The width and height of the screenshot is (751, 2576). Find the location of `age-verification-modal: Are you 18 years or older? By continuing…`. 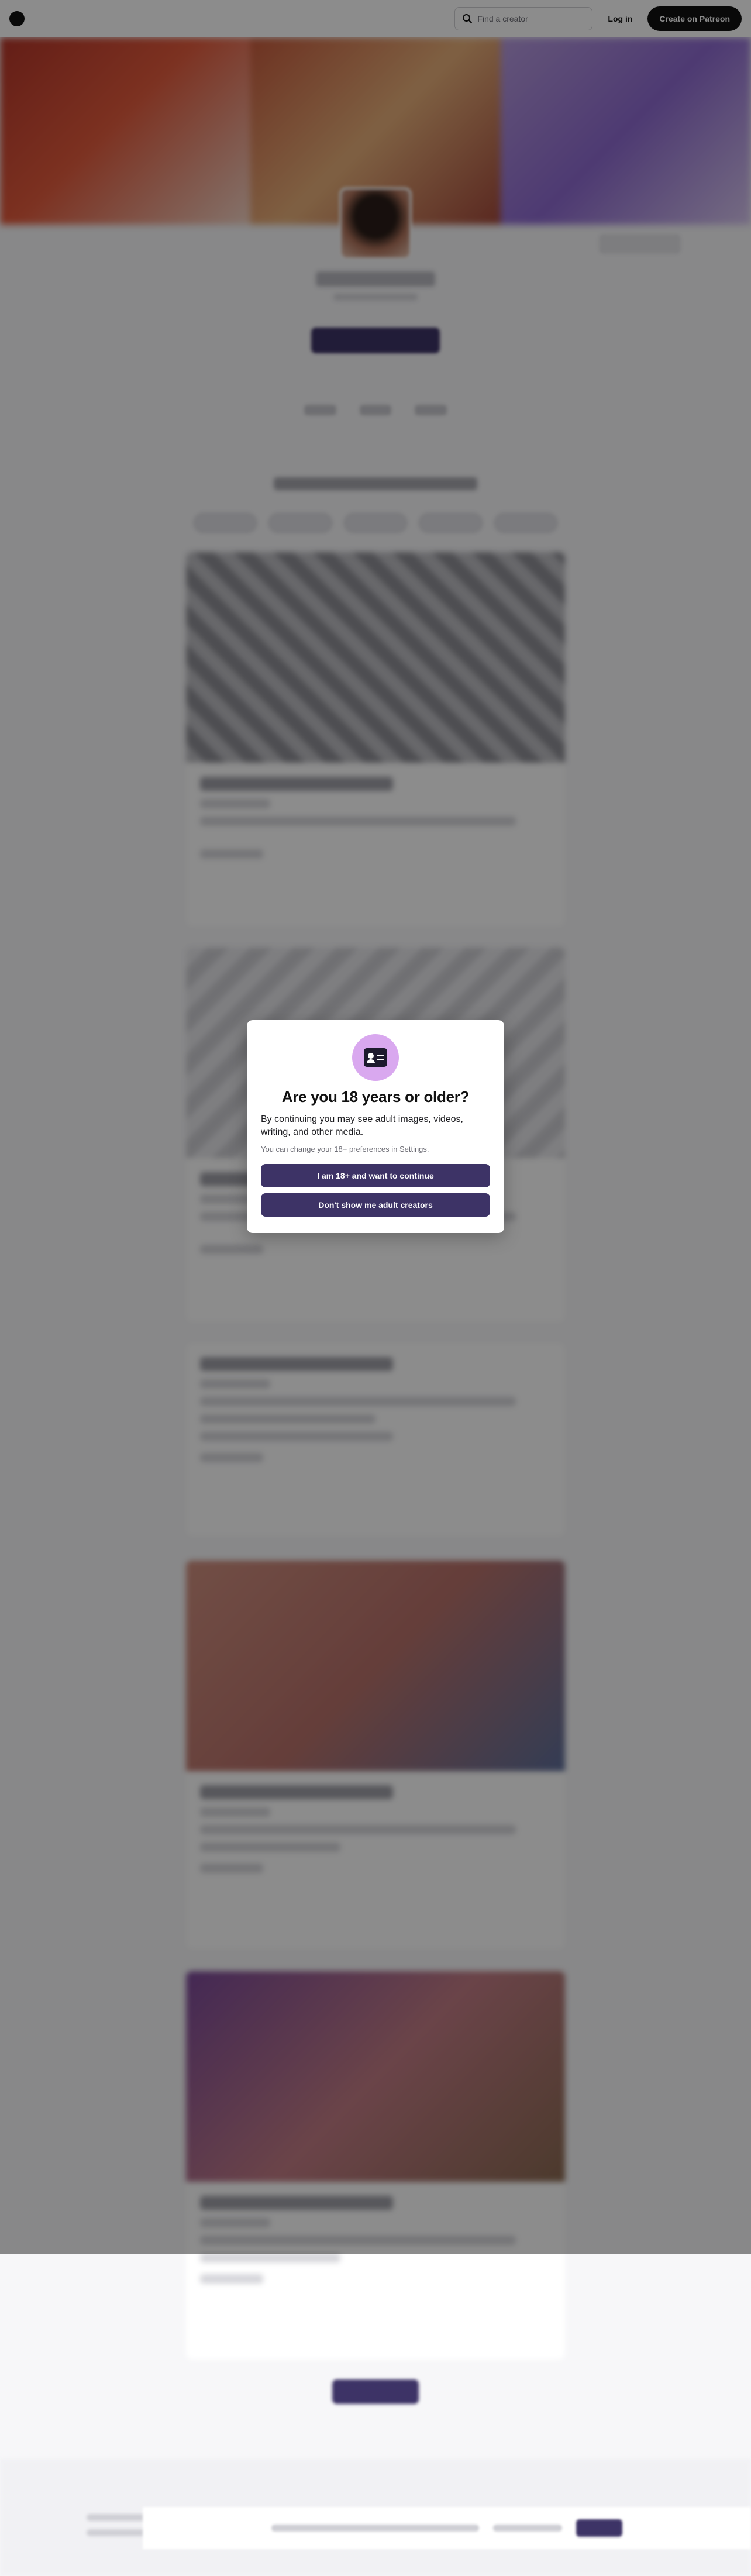

age-verification-modal: Are you 18 years or older? By continuing… is located at coordinates (375, 1126).